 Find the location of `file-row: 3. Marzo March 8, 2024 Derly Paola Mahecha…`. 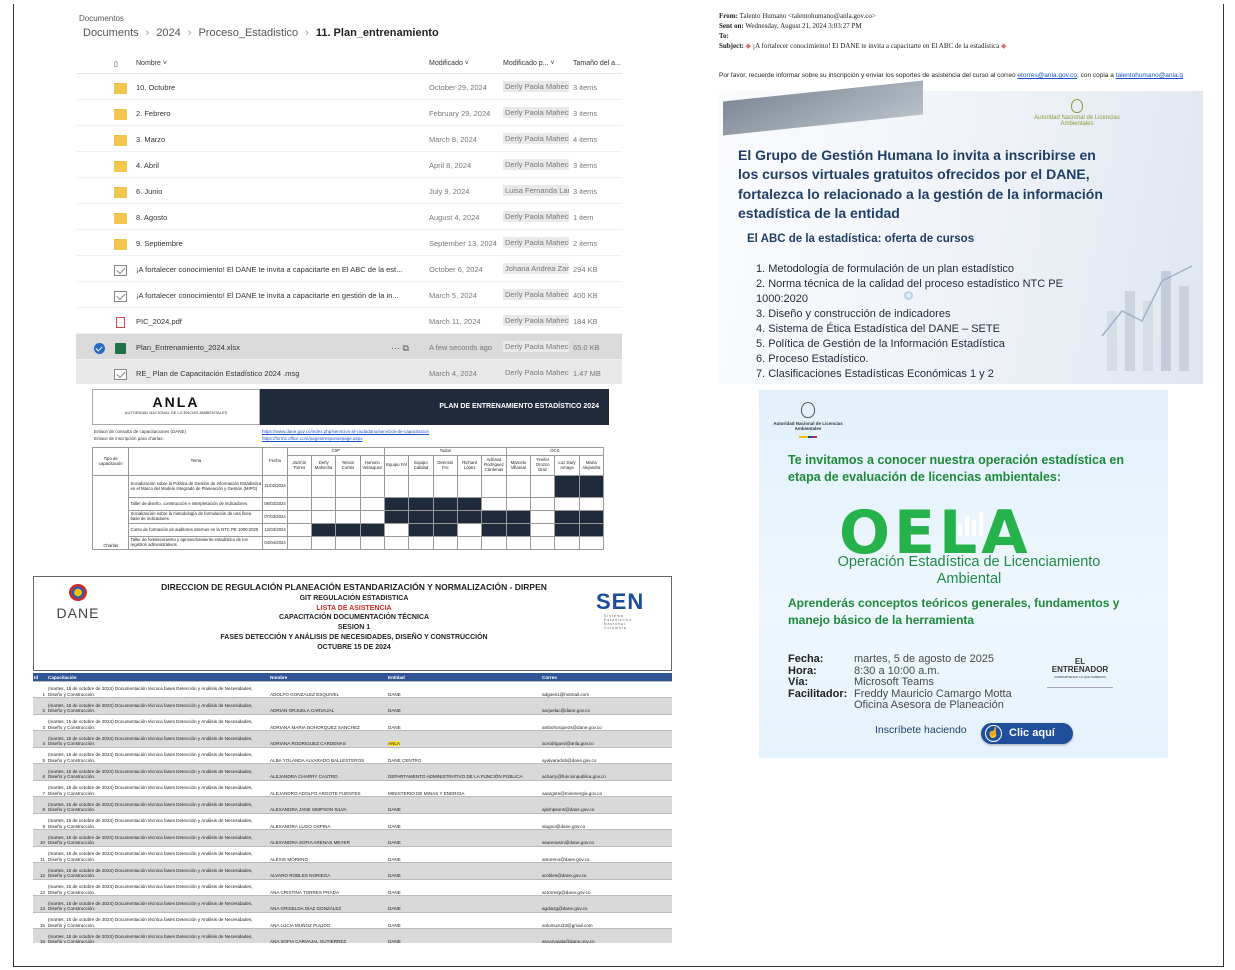

file-row: 3. Marzo March 8, 2024 Derly Paola Mahecha… is located at coordinates (349, 139).